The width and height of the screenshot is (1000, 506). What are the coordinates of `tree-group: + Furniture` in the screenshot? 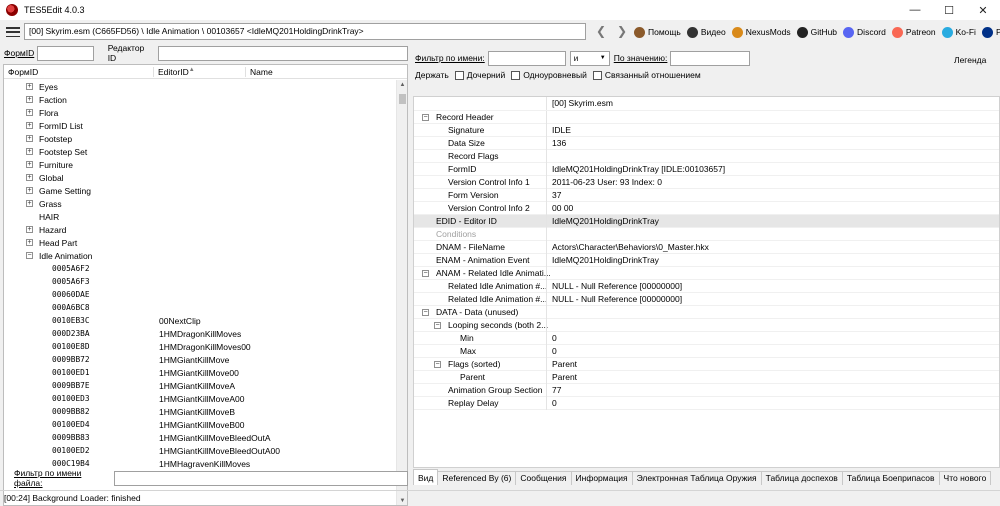 It's located at (200, 164).